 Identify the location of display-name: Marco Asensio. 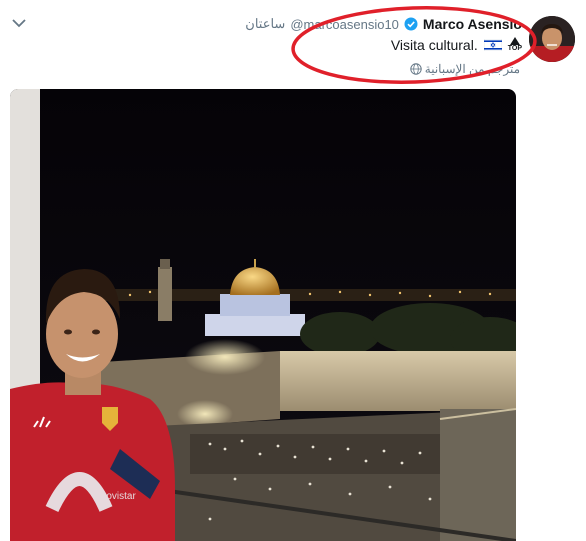
(472, 24).